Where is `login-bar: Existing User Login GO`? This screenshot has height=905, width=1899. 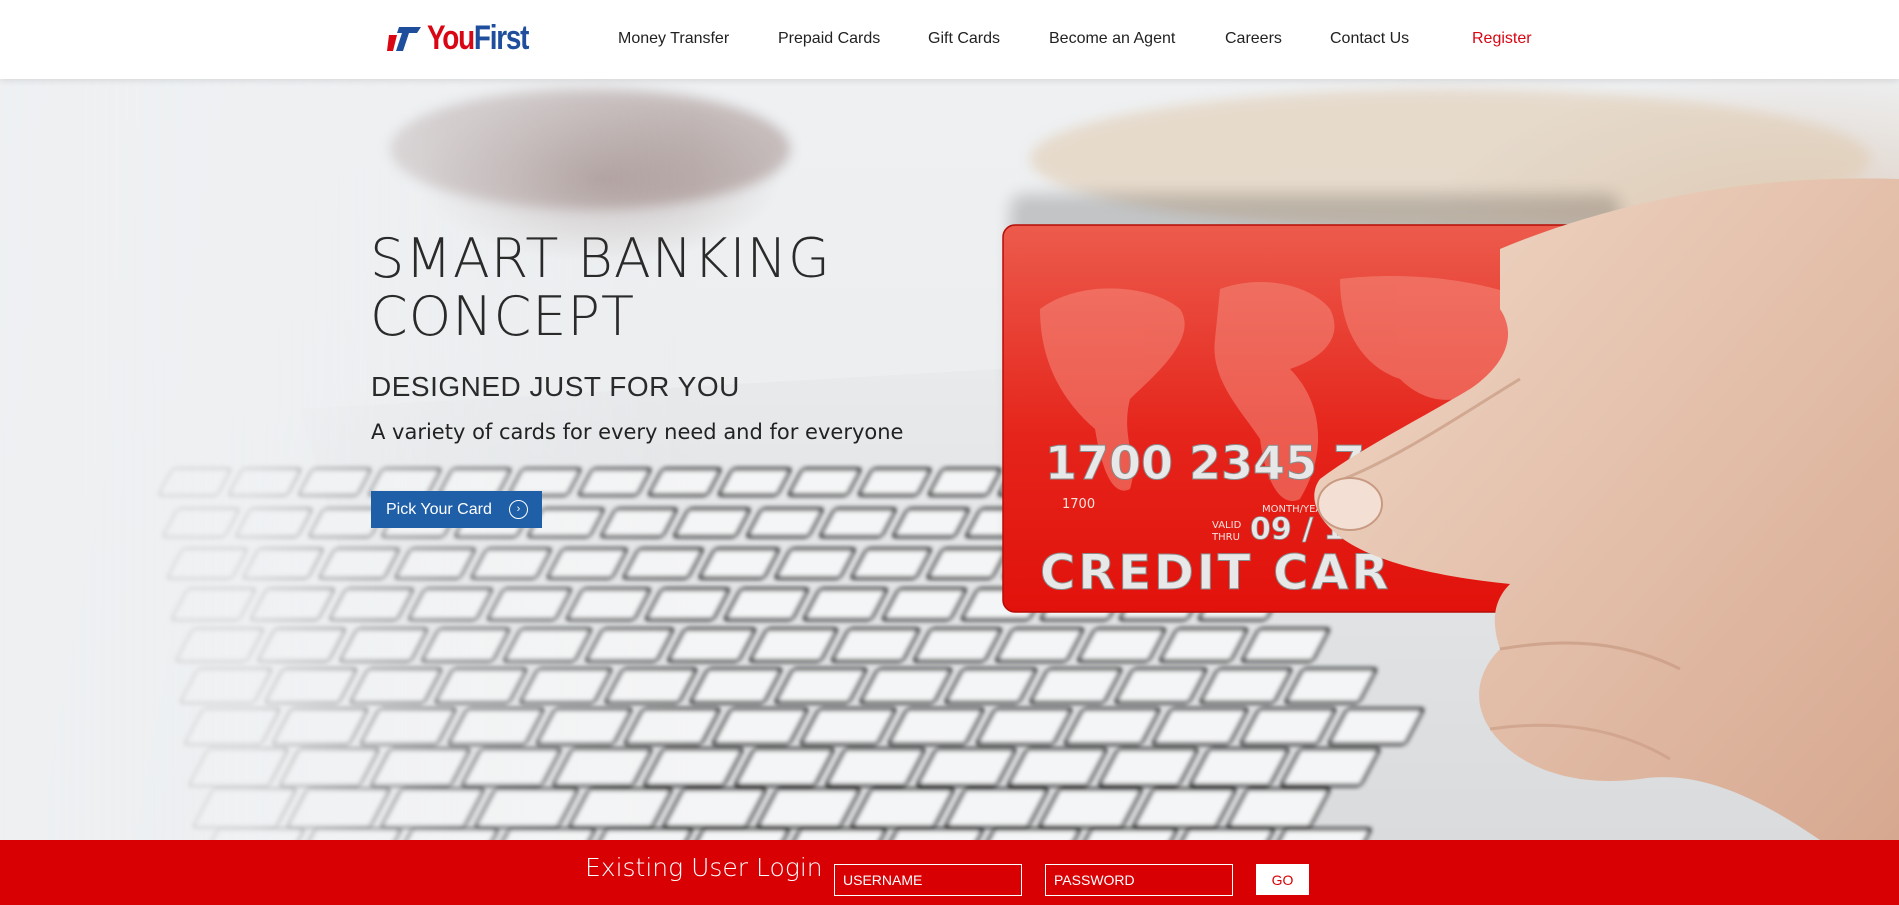
login-bar: Existing User Login GO is located at coordinates (949, 872).